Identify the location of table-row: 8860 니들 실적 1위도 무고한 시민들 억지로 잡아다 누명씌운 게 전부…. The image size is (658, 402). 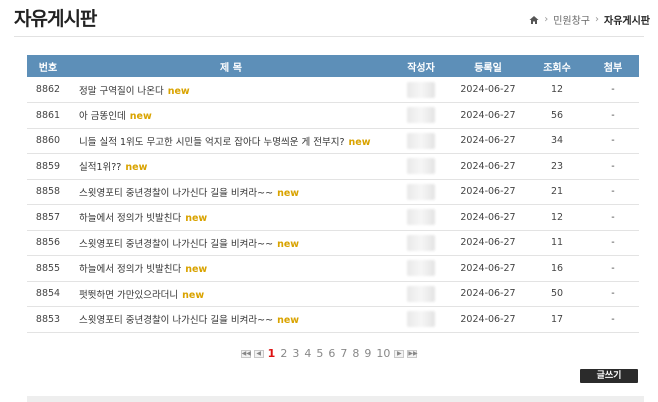
(333, 141).